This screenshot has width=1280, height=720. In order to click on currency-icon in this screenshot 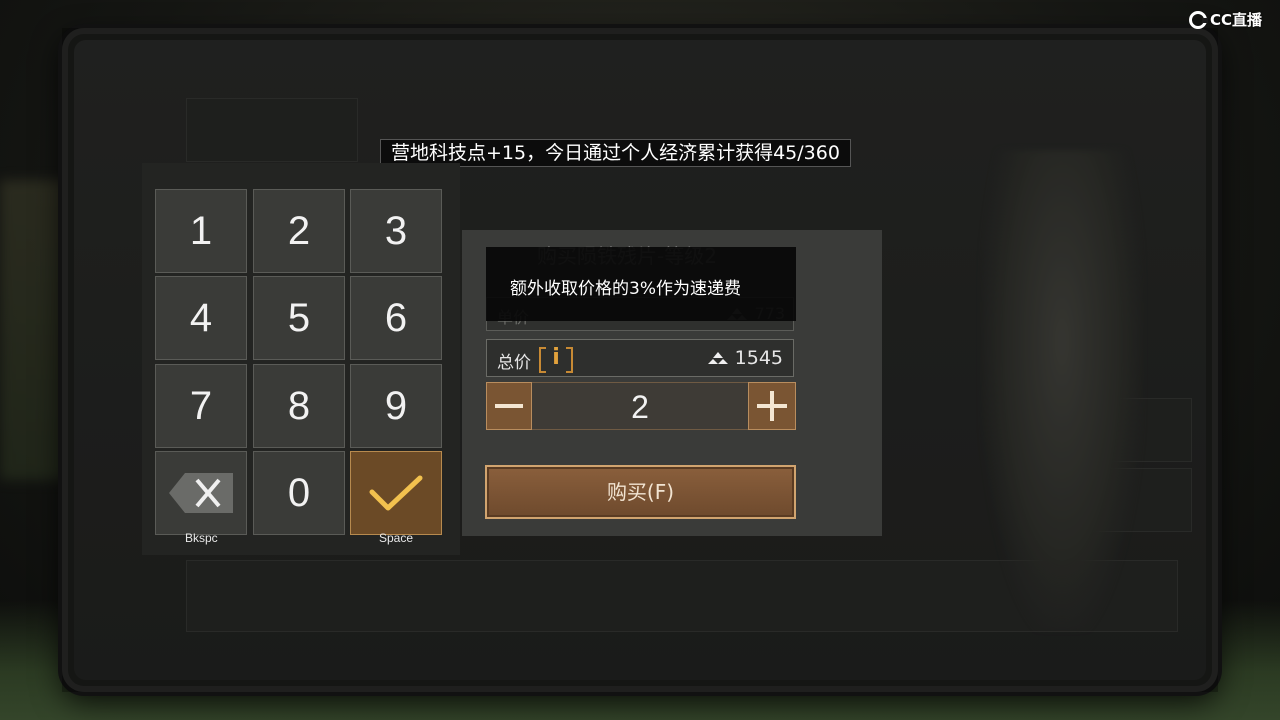, I will do `click(717, 358)`.